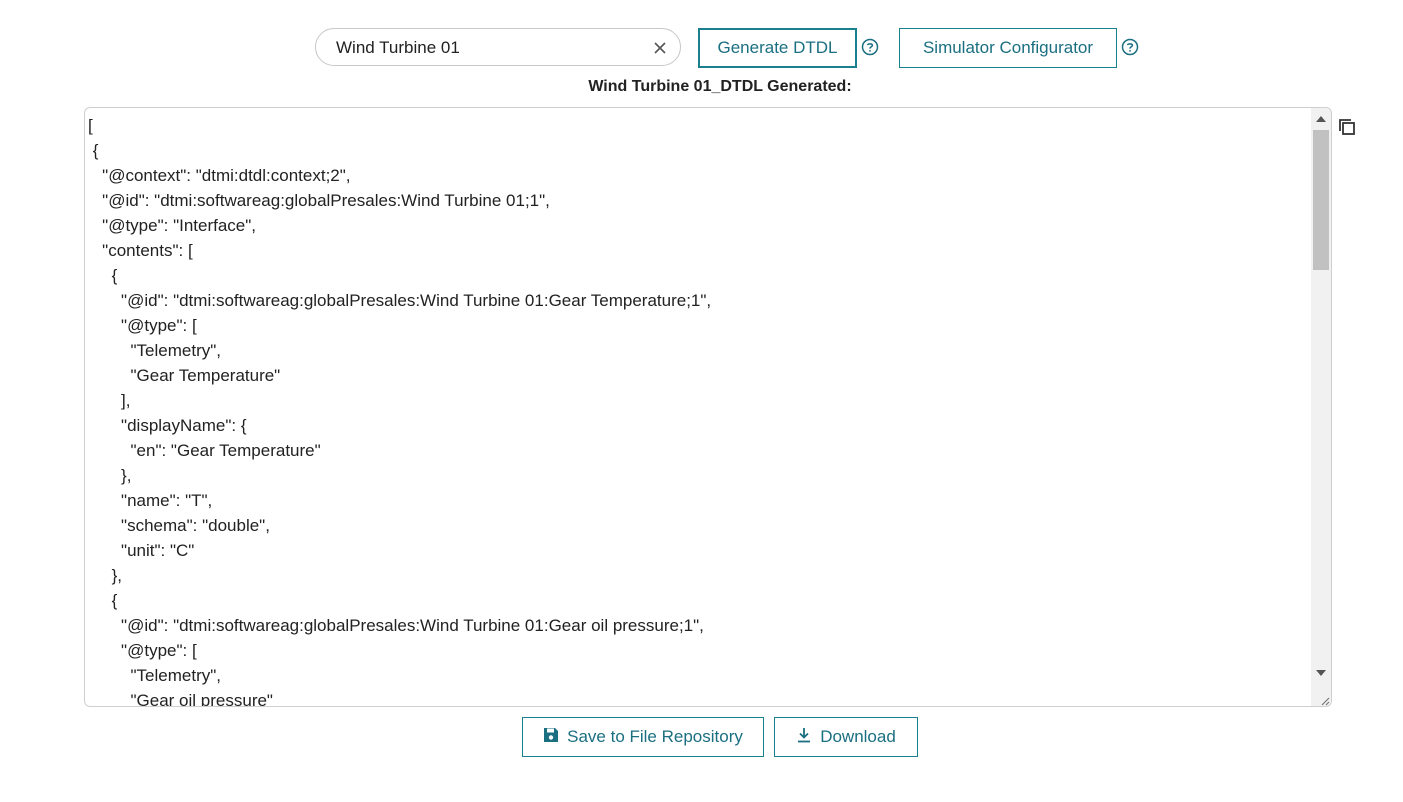 The width and height of the screenshot is (1403, 802). I want to click on save-to-file-repository-button: Save to File Repository, so click(643, 737).